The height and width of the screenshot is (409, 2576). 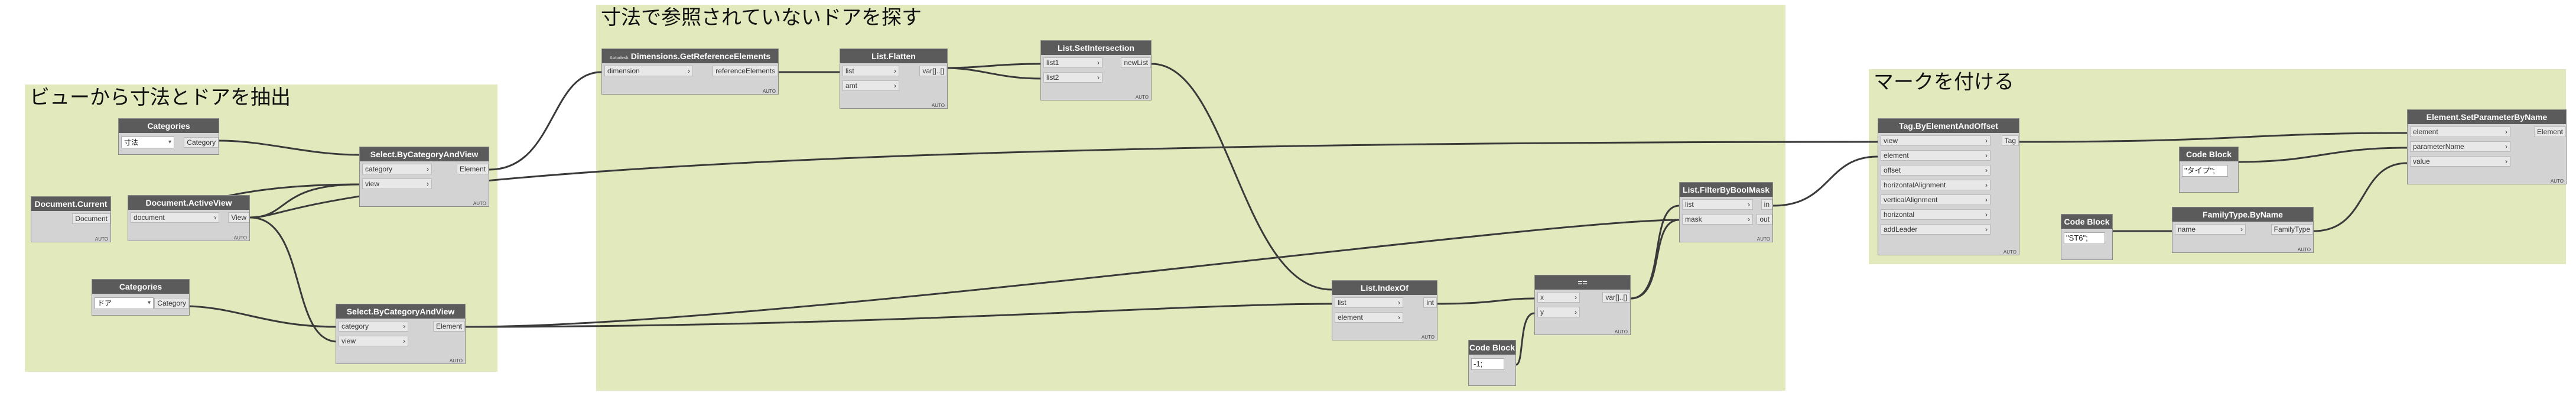 I want to click on node-title: List.FilterByBoolMask, so click(x=1726, y=190).